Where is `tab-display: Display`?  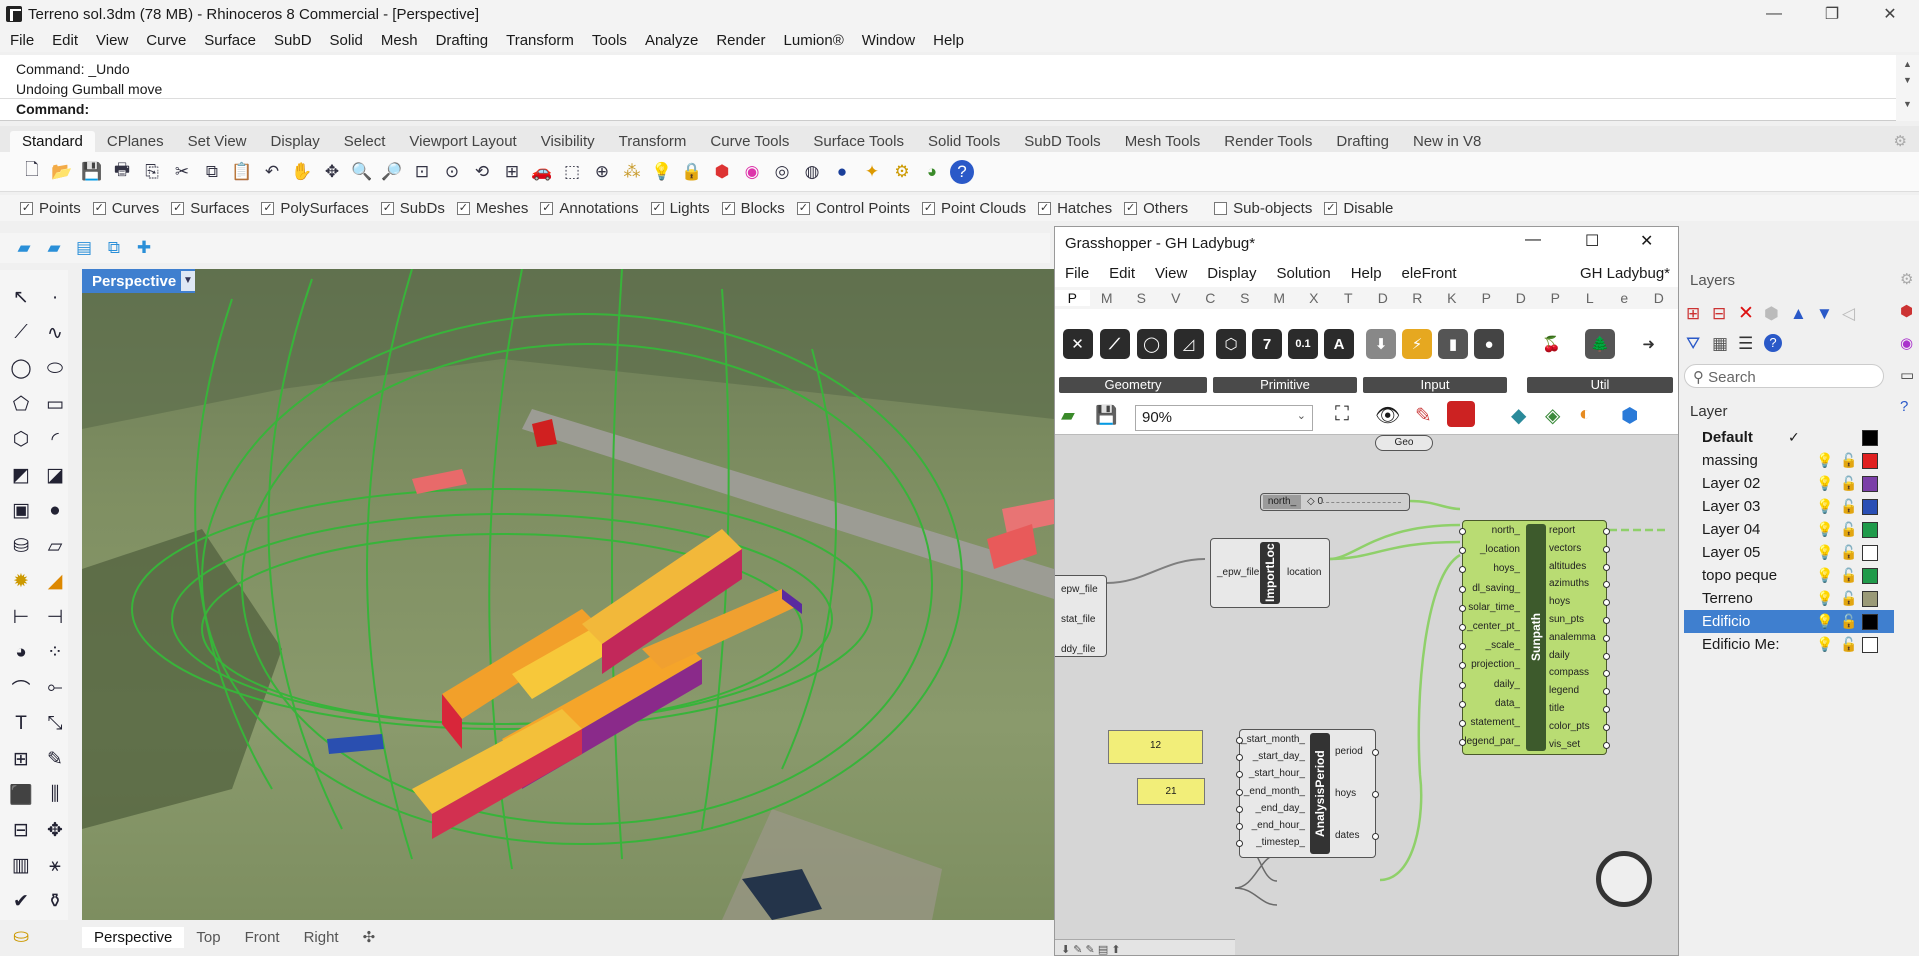
tab-display: Display is located at coordinates (295, 141).